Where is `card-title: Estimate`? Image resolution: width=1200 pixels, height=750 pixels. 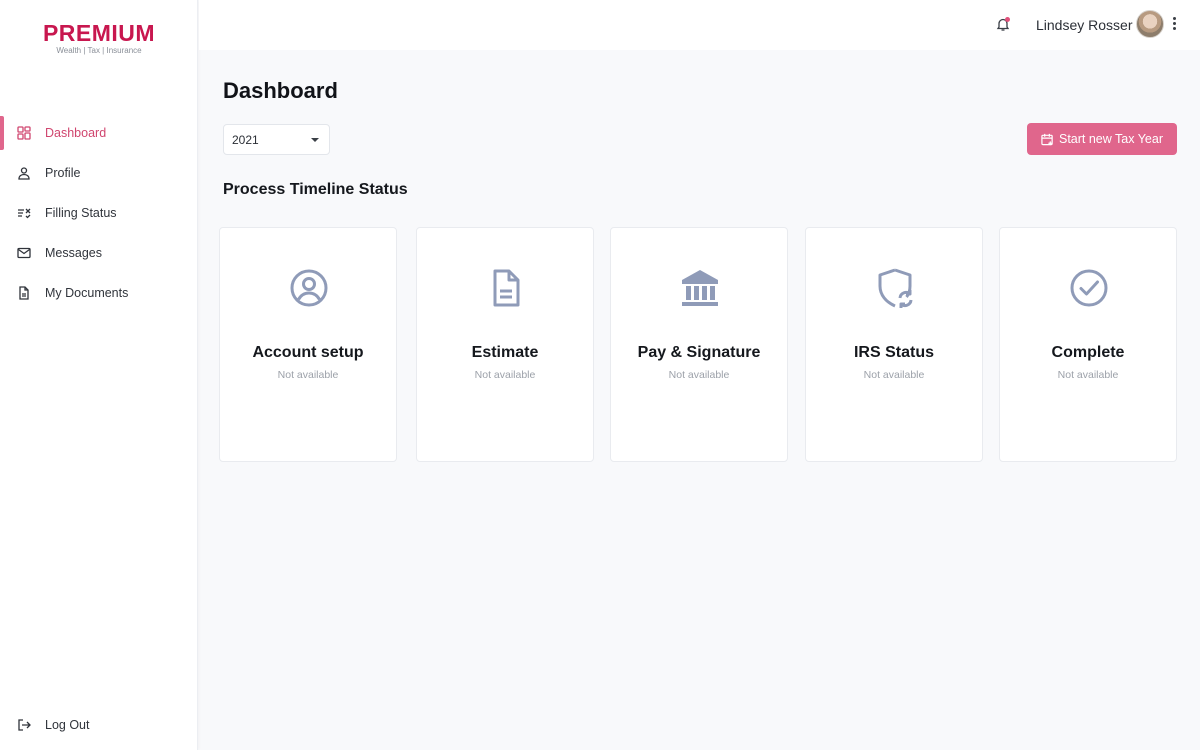
card-title: Estimate is located at coordinates (505, 352).